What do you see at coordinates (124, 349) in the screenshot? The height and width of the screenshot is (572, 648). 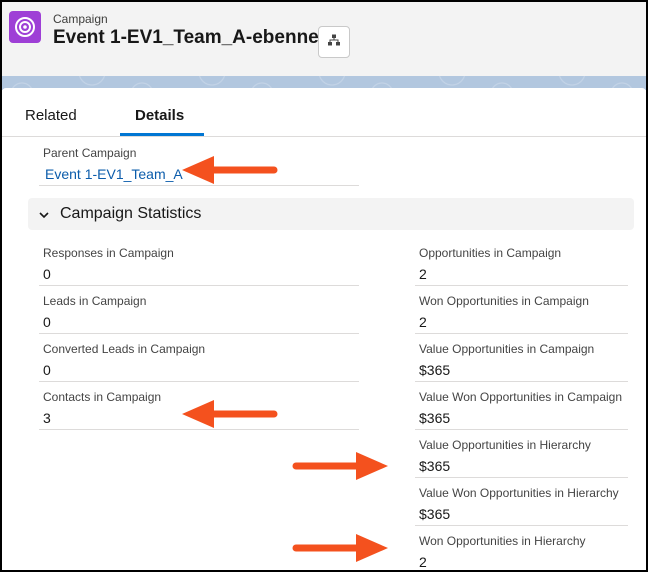 I see `converted-leads-label: Converted Leads in Campaign` at bounding box center [124, 349].